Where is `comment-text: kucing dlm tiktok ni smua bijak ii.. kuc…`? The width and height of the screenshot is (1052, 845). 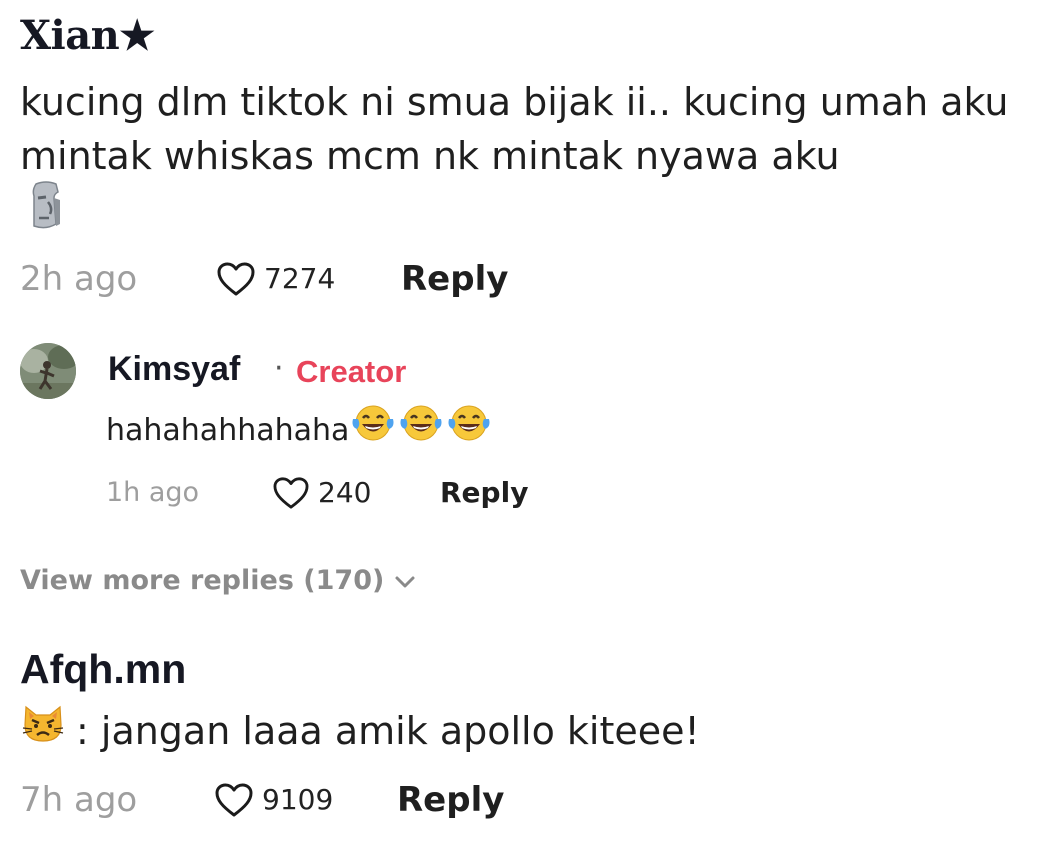
comment-text: kucing dlm tiktok ni smua bijak ii.. kuc… is located at coordinates (514, 129).